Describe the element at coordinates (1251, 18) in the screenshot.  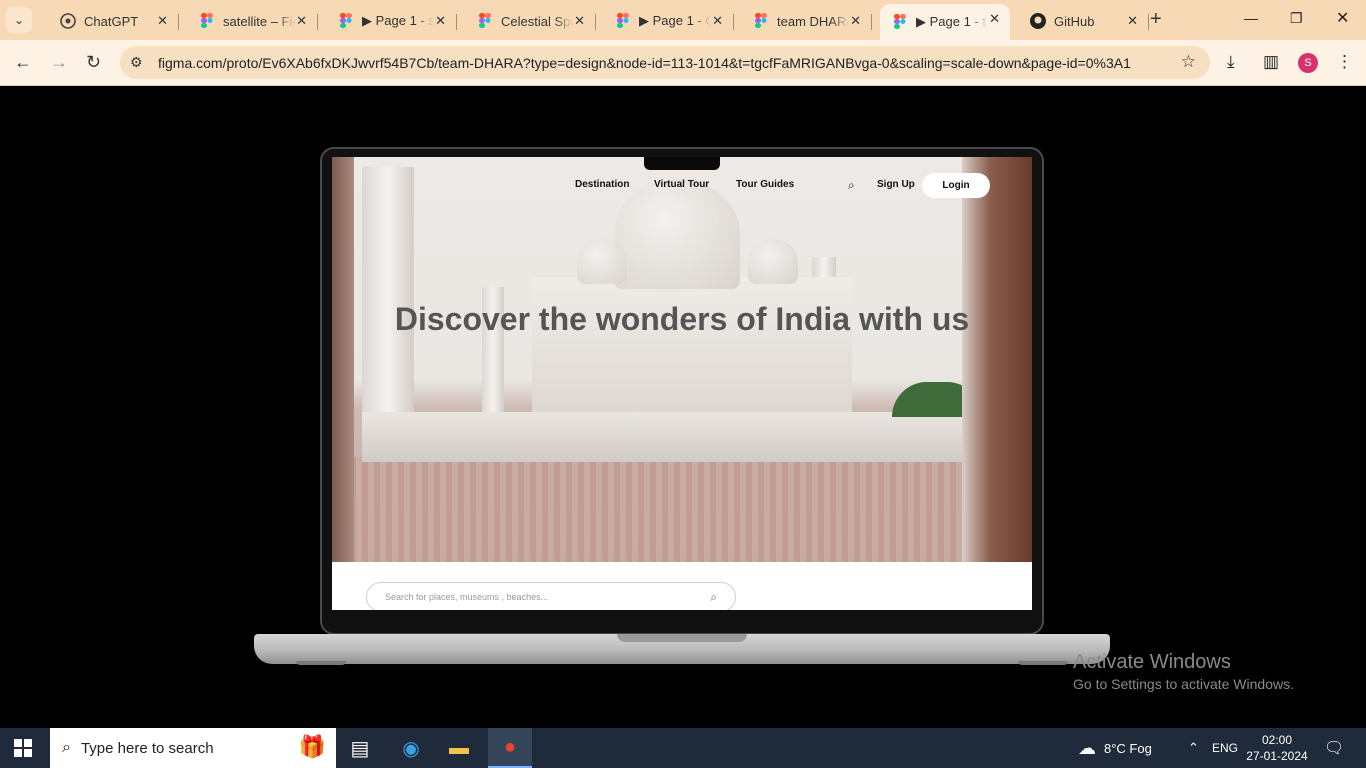
I see `minimize-button: —` at that location.